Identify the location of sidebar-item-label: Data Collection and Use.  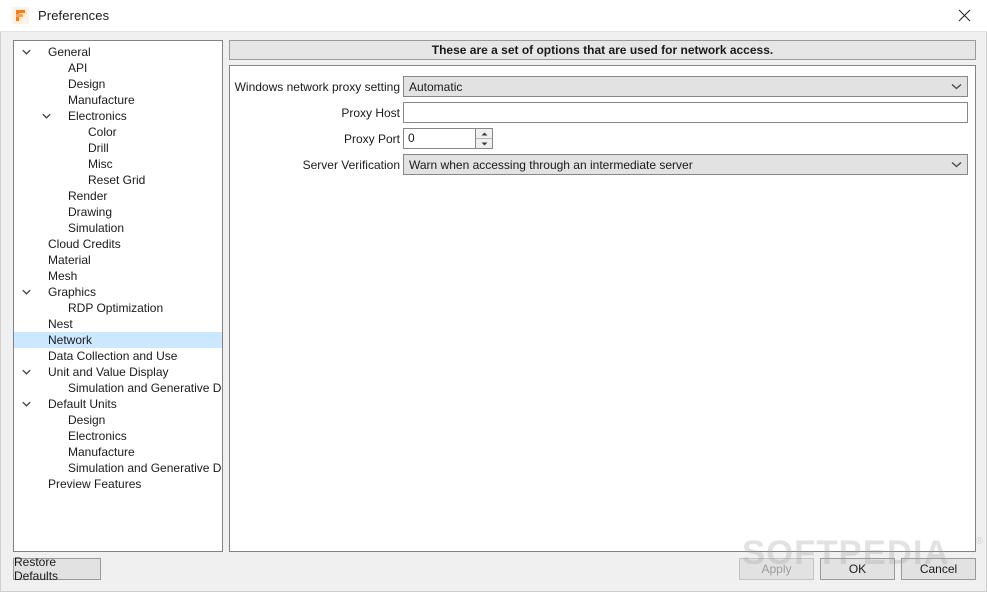
(113, 356).